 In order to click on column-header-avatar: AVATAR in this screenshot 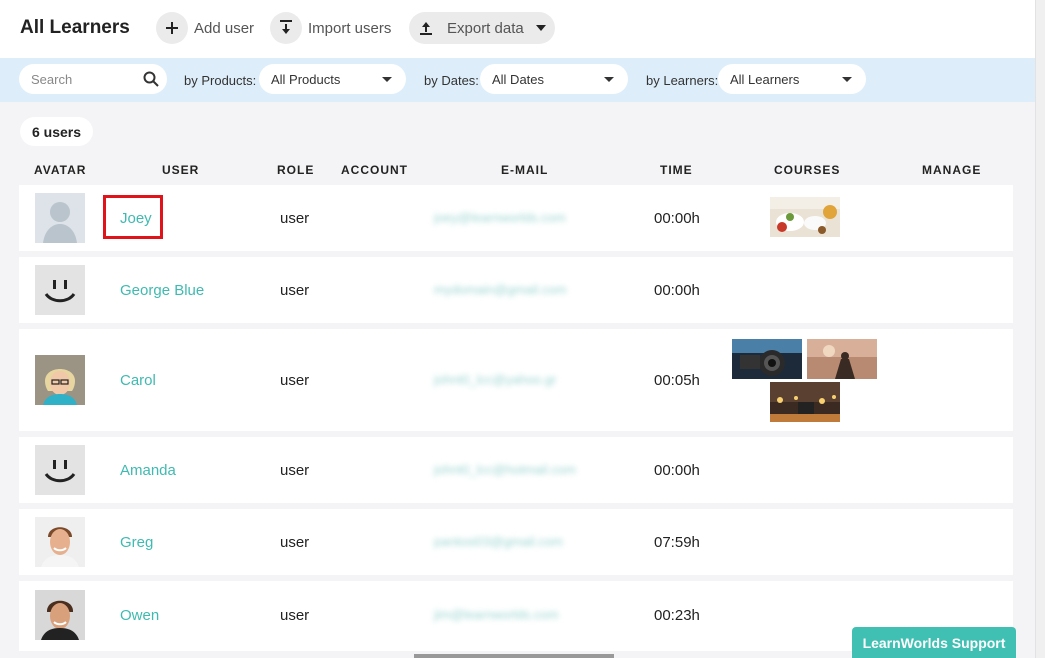, I will do `click(60, 170)`.